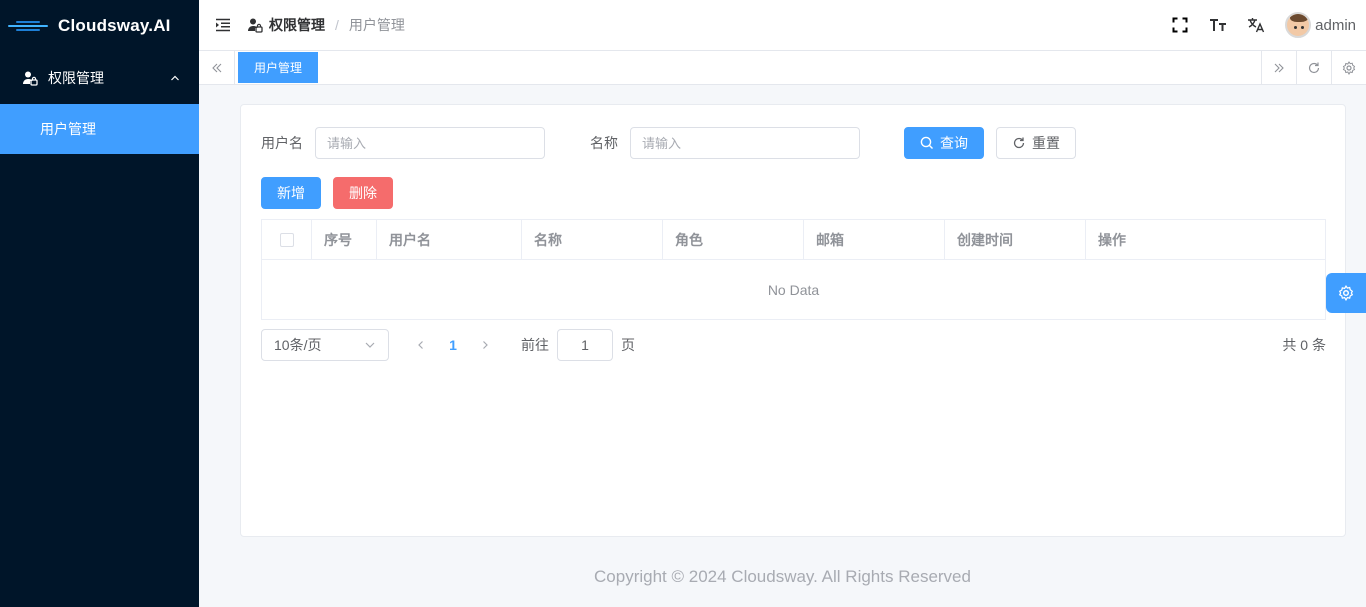 This screenshot has width=1366, height=607. I want to click on fullscreen-icon, so click(1180, 25).